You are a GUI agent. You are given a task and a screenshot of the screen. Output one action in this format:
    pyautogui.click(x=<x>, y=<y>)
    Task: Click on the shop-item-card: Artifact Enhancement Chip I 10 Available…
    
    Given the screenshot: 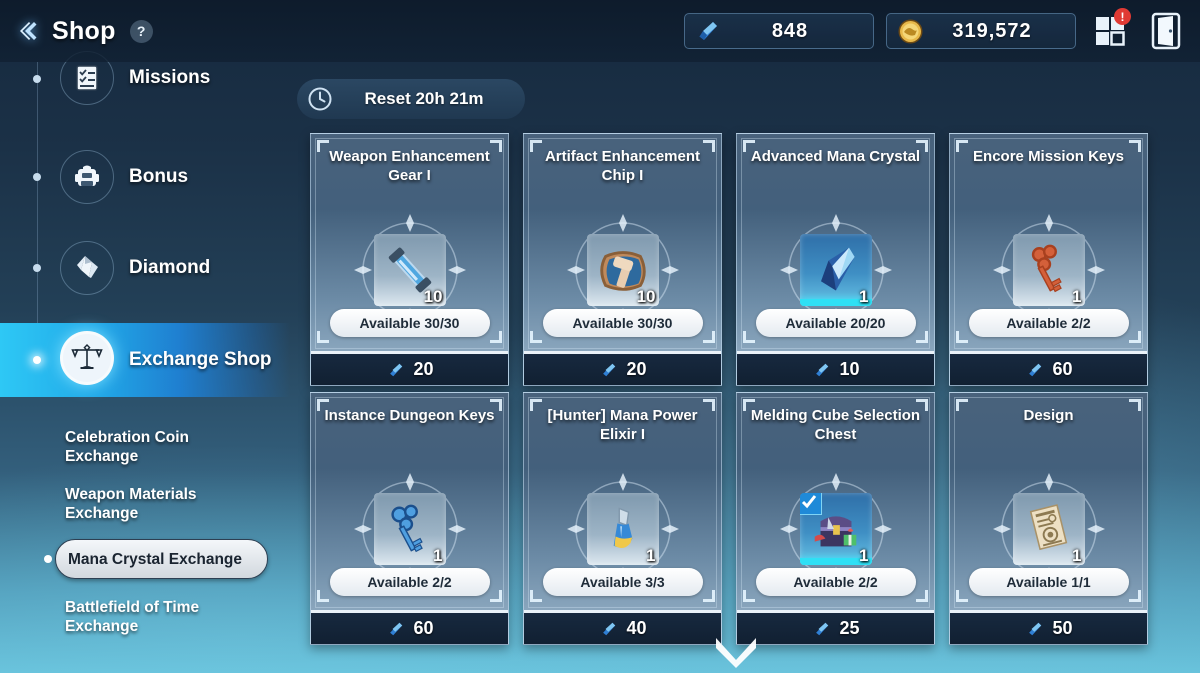 What is the action you would take?
    pyautogui.click(x=622, y=259)
    